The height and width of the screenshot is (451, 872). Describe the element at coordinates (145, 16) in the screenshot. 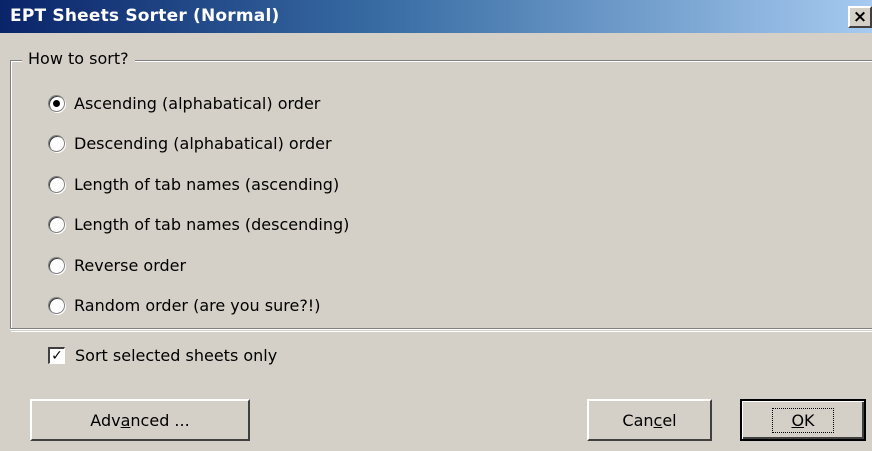

I see `window-title: EPT Sheets Sorter (Normal)` at that location.